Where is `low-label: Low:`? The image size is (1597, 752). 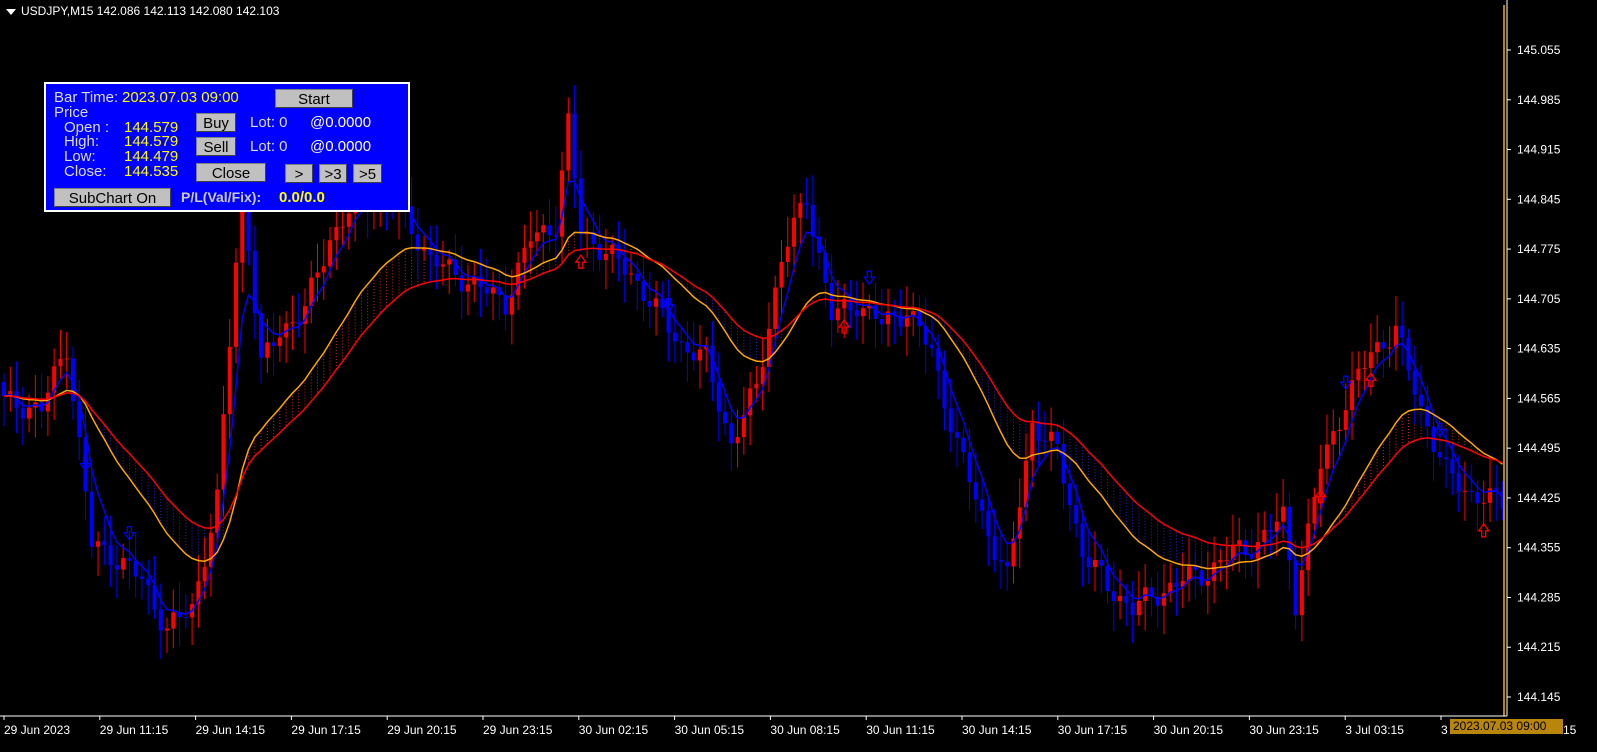
low-label: Low: is located at coordinates (80, 156).